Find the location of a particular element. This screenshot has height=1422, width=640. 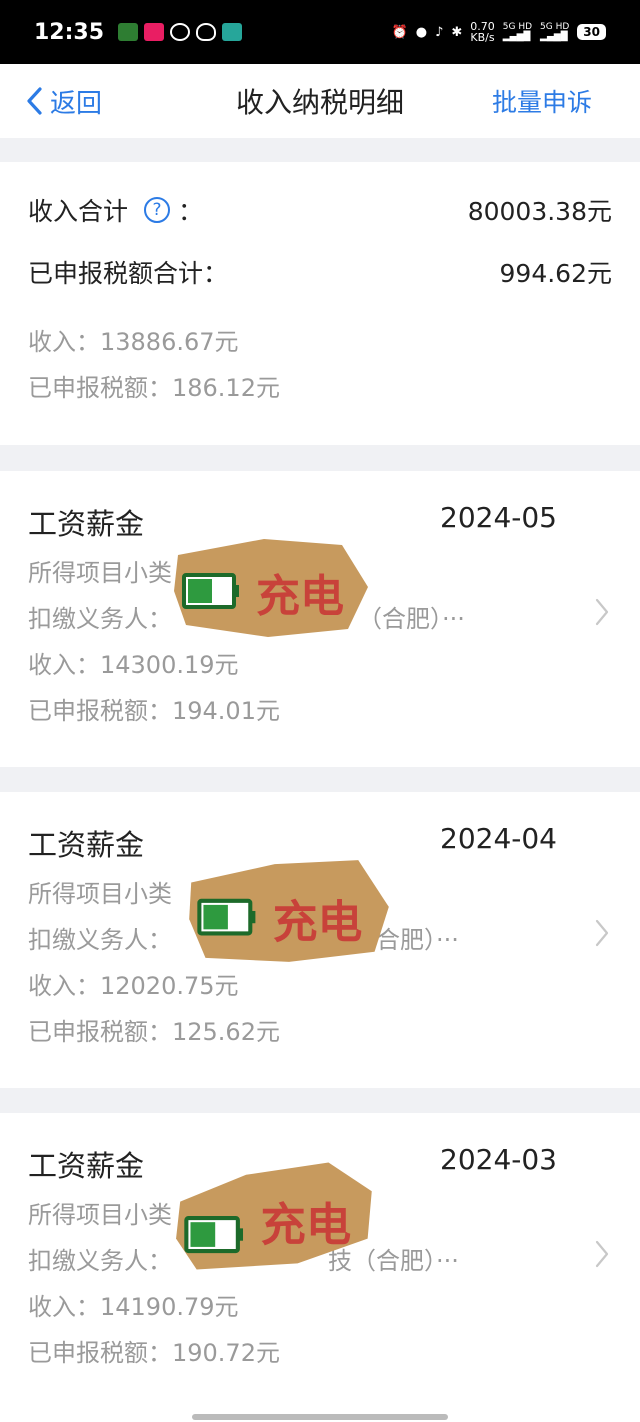

alarm-icon: ⏰ is located at coordinates (399, 32).